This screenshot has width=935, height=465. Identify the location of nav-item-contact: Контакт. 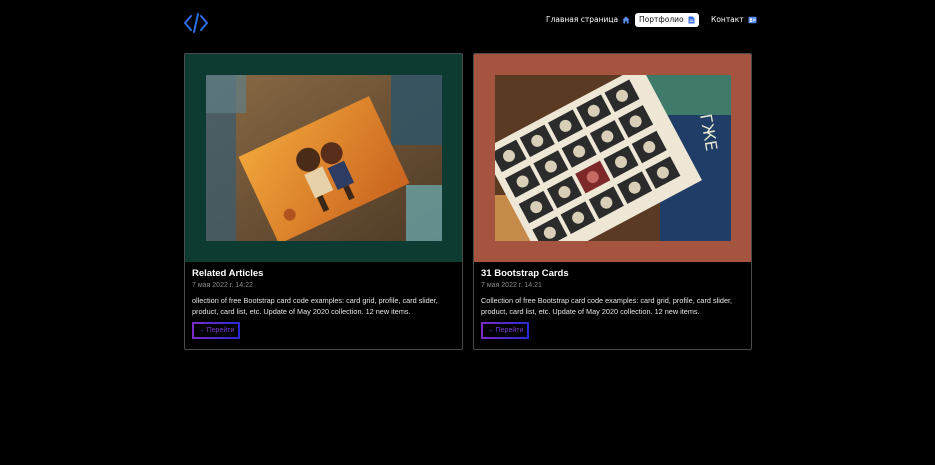
(734, 20).